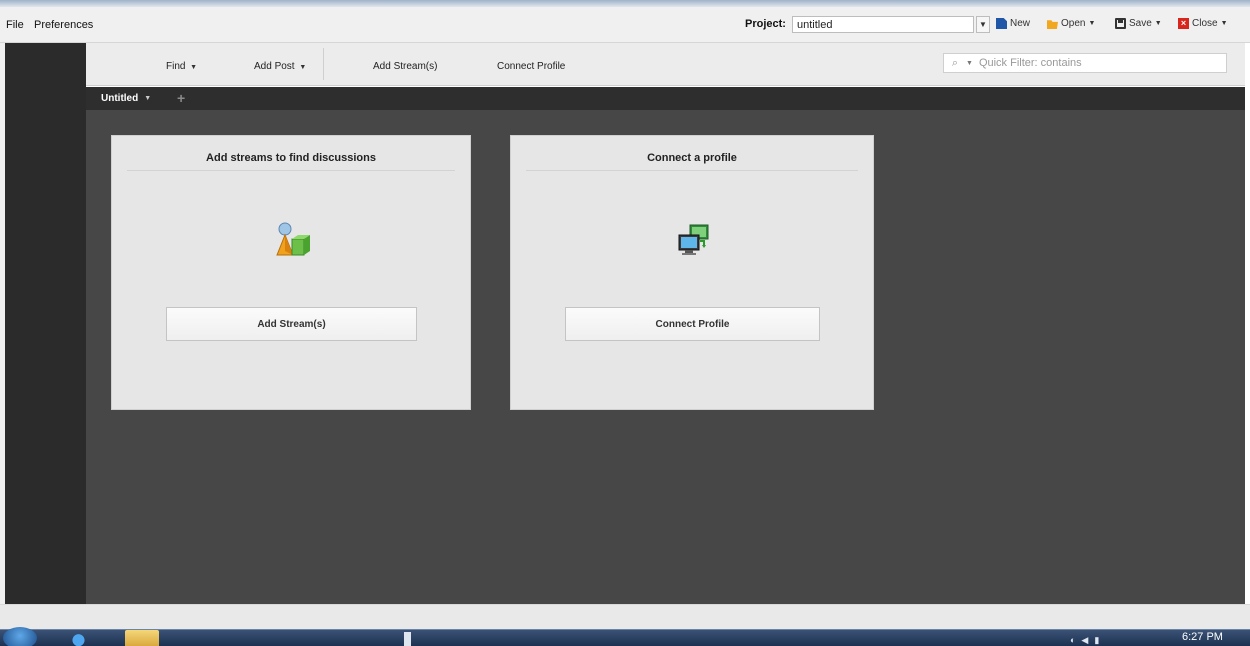 This screenshot has width=1250, height=646. Describe the element at coordinates (625, 616) in the screenshot. I see `status-bar` at that location.